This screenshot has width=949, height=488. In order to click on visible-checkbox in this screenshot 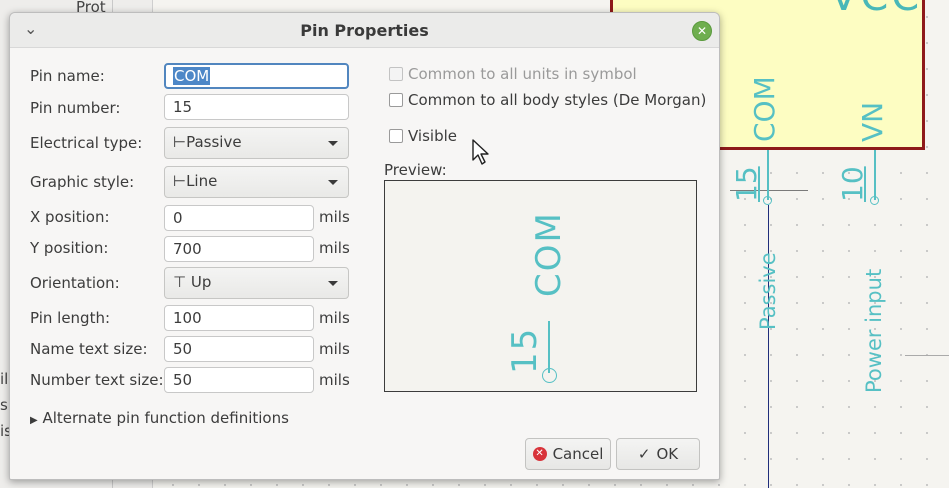, I will do `click(396, 136)`.